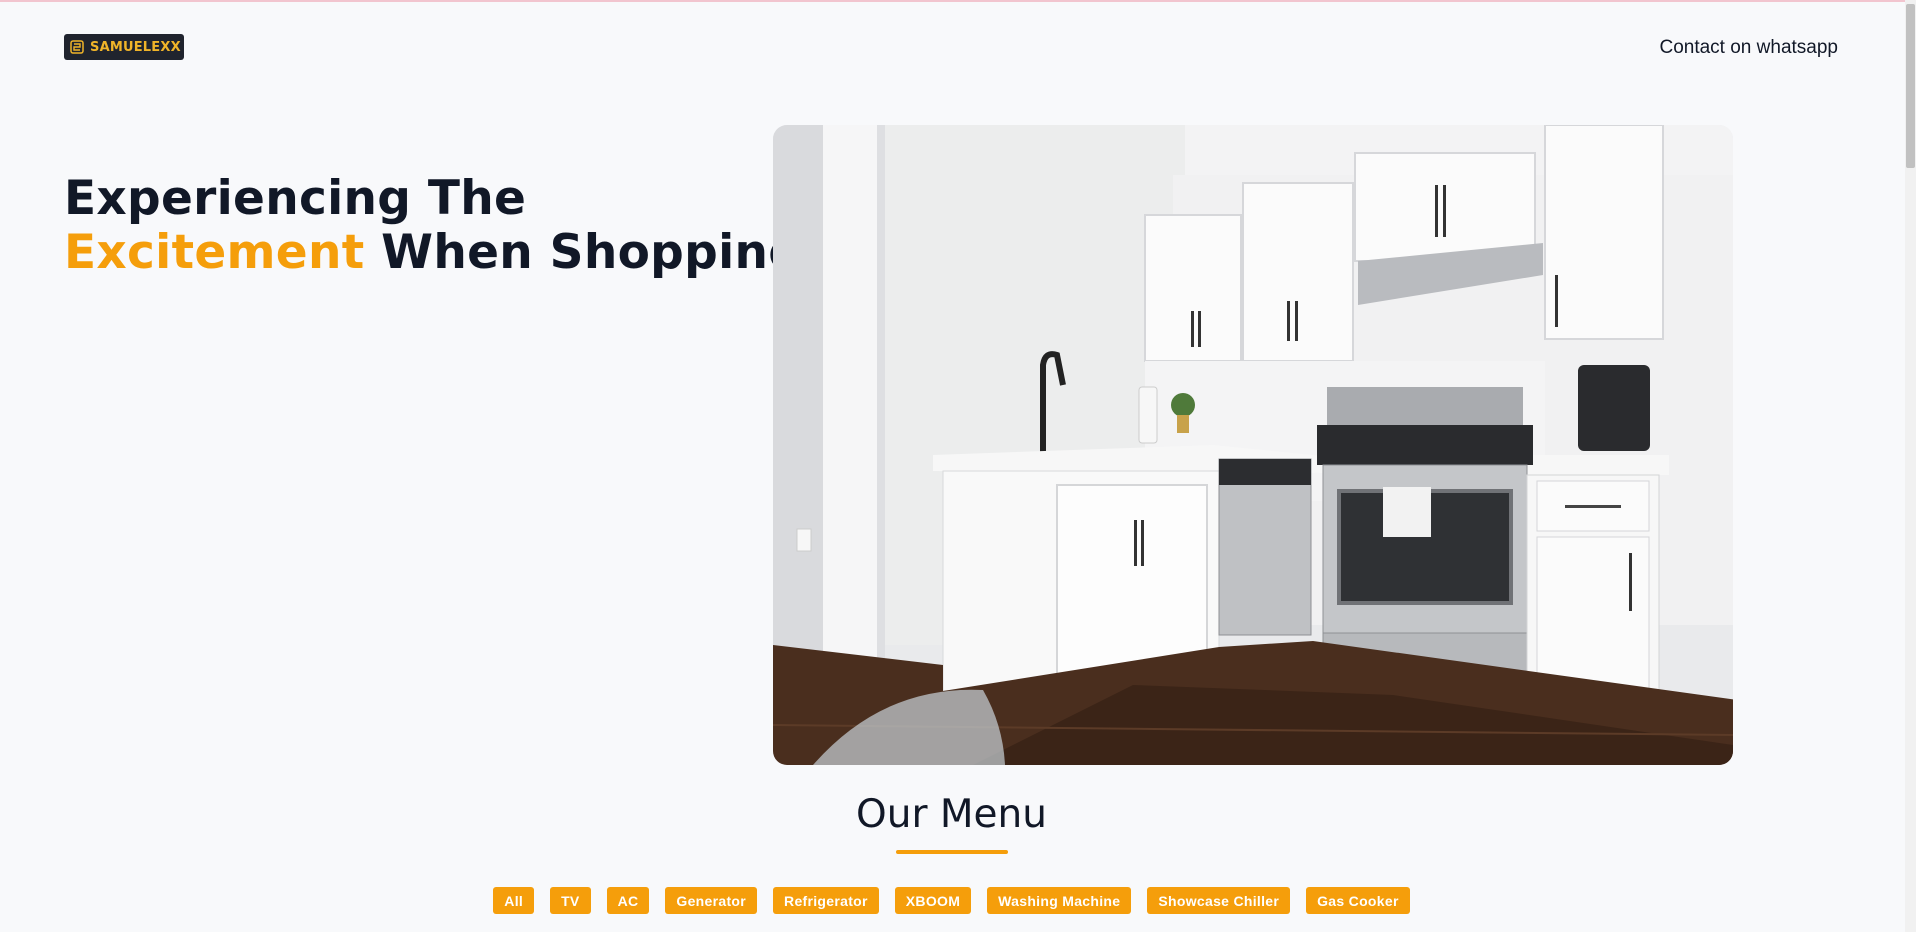  What do you see at coordinates (711, 900) in the screenshot?
I see `filter-button-generator: Generator` at bounding box center [711, 900].